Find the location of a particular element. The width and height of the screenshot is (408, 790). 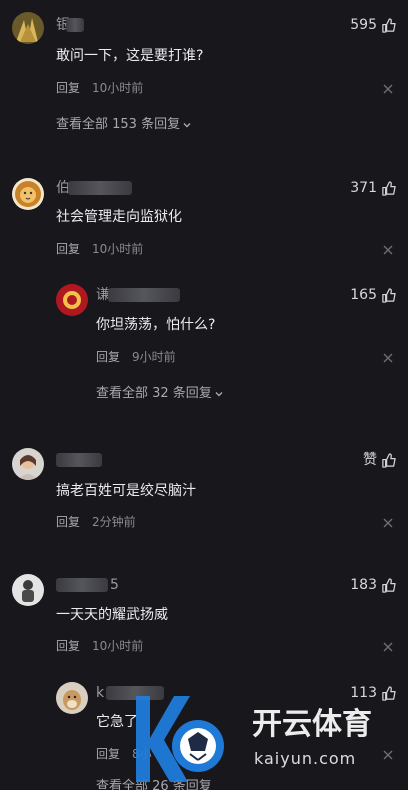

comment-text: 敢问一下，这是要打谁? is located at coordinates (130, 56).